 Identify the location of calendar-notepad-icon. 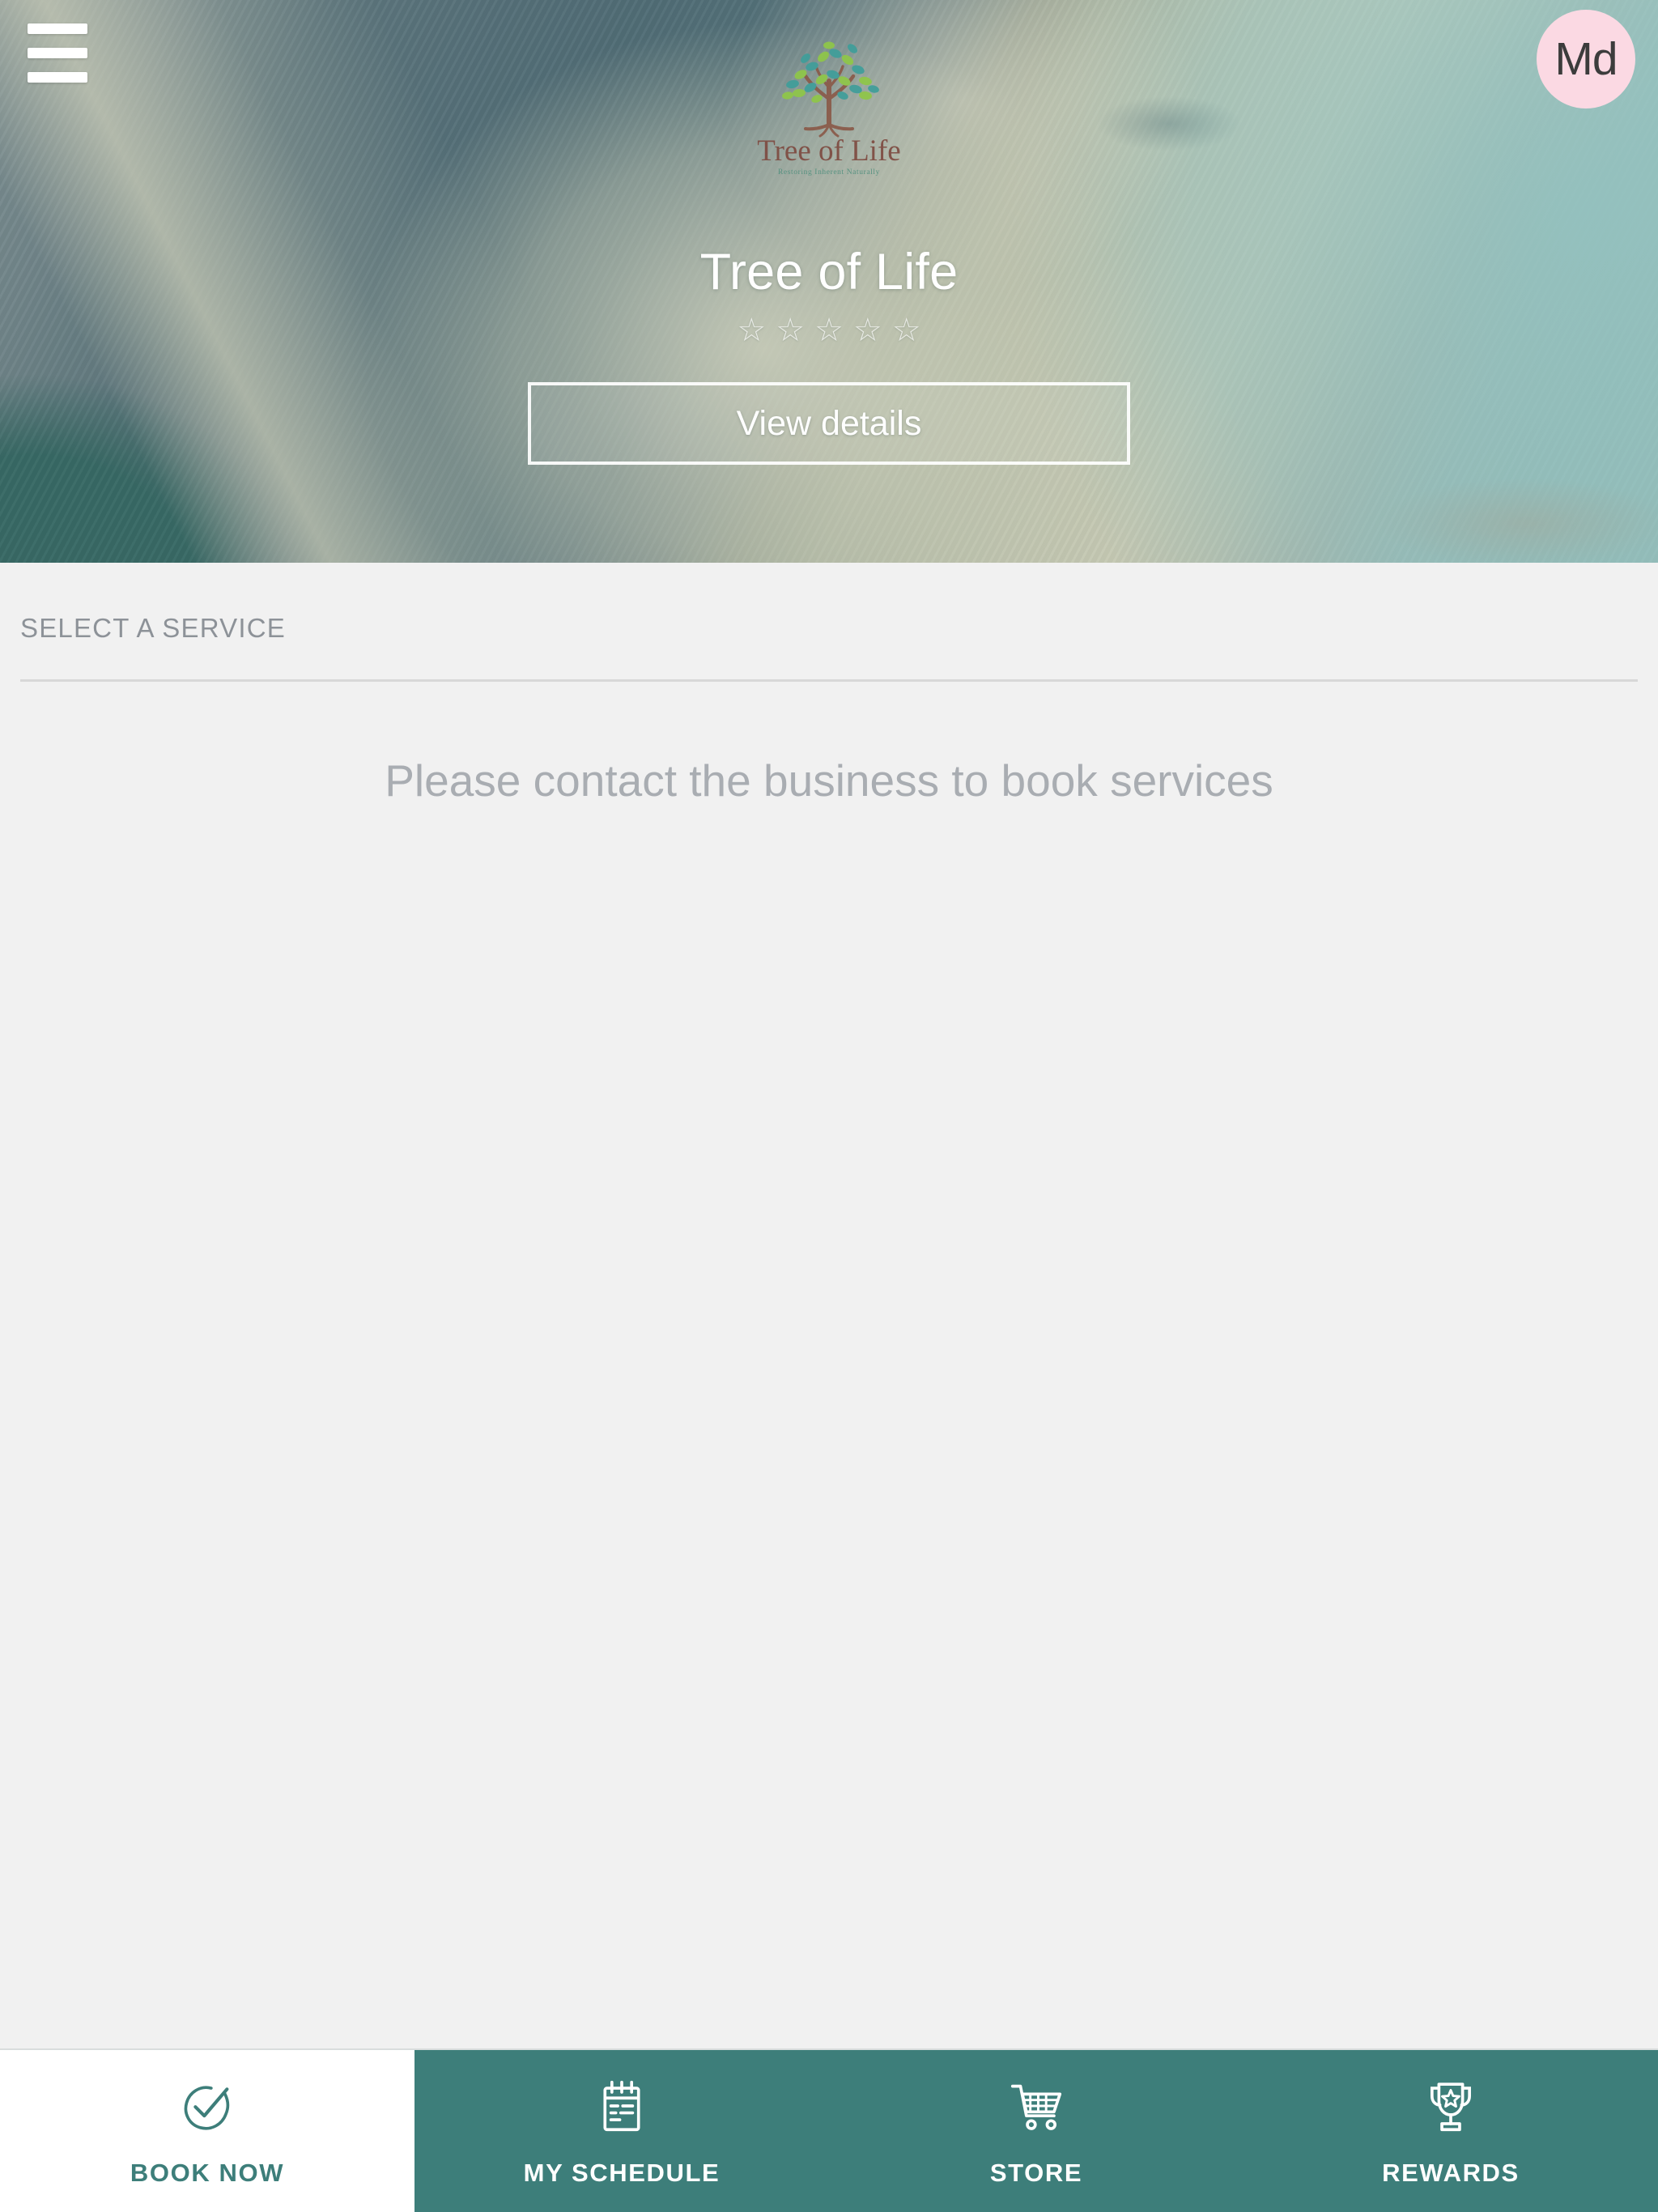
(621, 2106).